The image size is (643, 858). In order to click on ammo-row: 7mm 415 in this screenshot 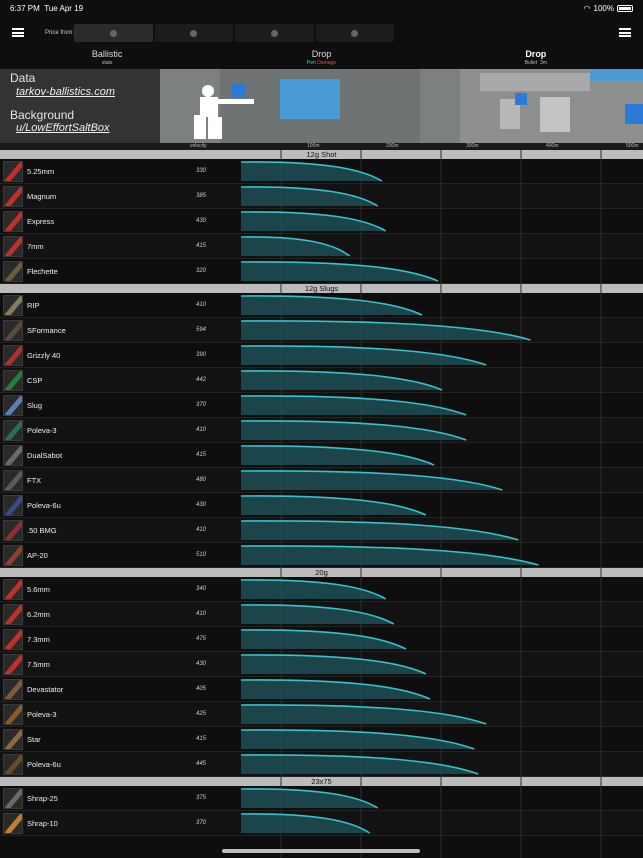, I will do `click(321, 246)`.